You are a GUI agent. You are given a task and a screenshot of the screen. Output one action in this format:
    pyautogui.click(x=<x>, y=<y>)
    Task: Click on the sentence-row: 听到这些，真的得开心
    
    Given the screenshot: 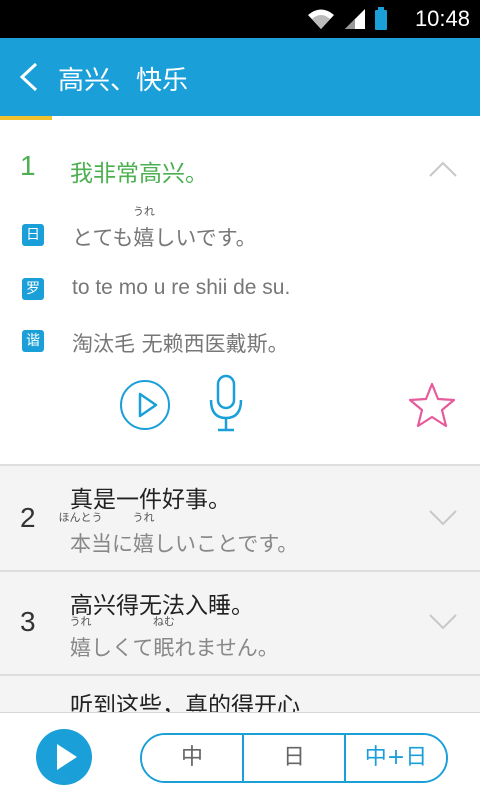 What is the action you would take?
    pyautogui.click(x=240, y=694)
    